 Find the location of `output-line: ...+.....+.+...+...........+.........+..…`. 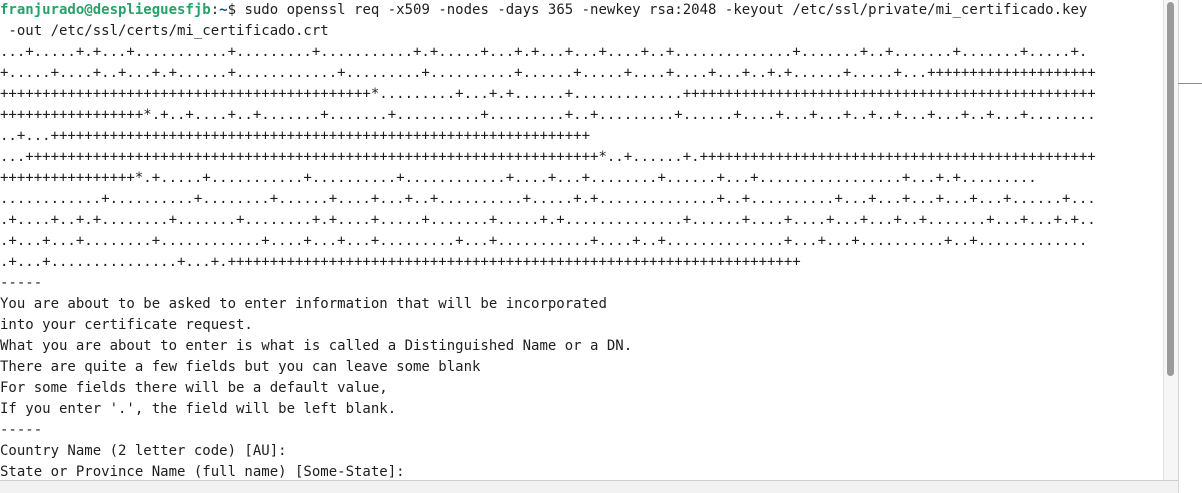

output-line: ...+.....+.+...+...........+.........+..… is located at coordinates (544, 52).